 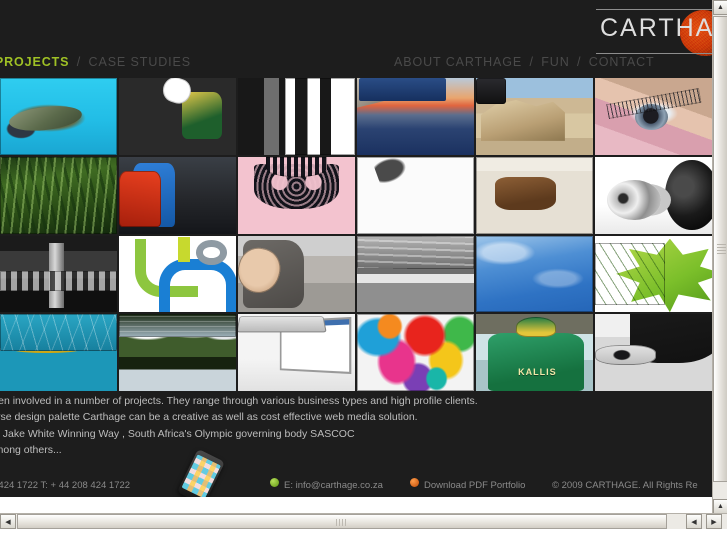 I want to click on gallery-thumb-eye-makeup, so click(x=653, y=116).